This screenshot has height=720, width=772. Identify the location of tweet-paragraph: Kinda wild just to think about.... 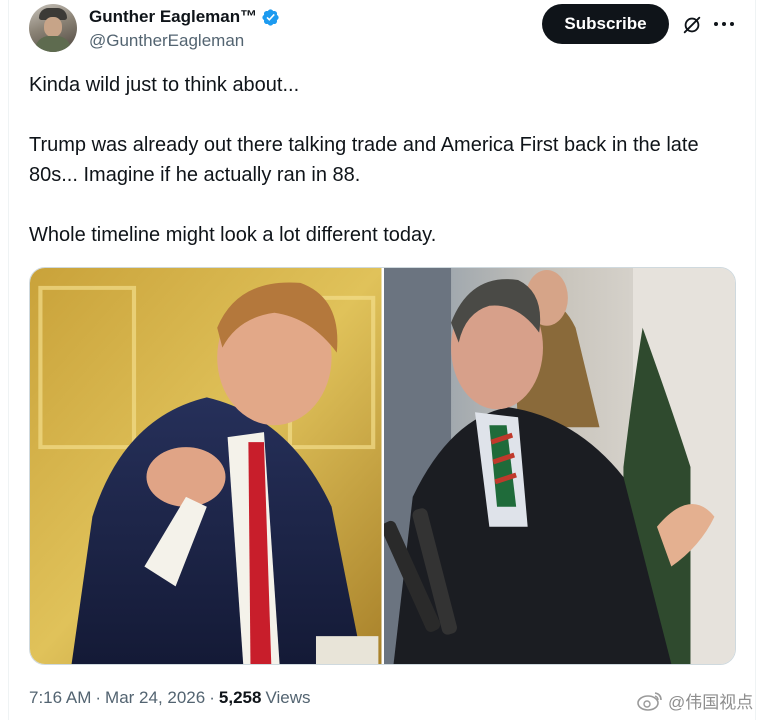
(164, 85).